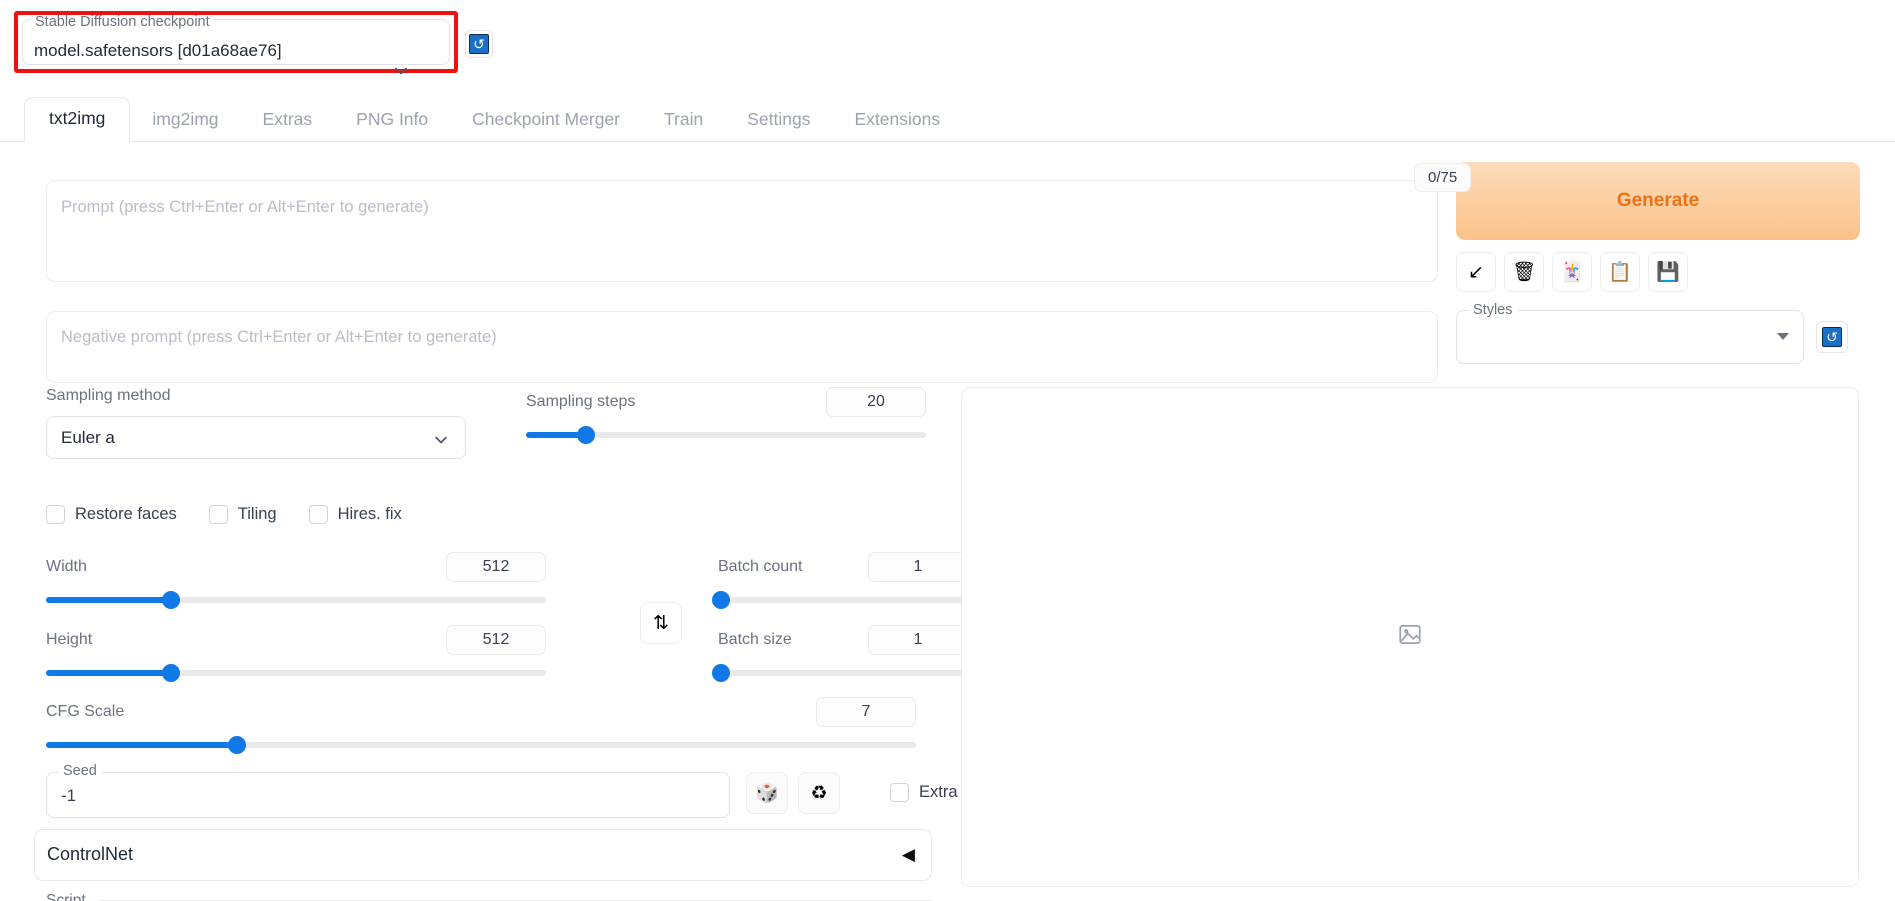 The height and width of the screenshot is (901, 1895). What do you see at coordinates (661, 623) in the screenshot?
I see `swap-dimensions-button: ⇅` at bounding box center [661, 623].